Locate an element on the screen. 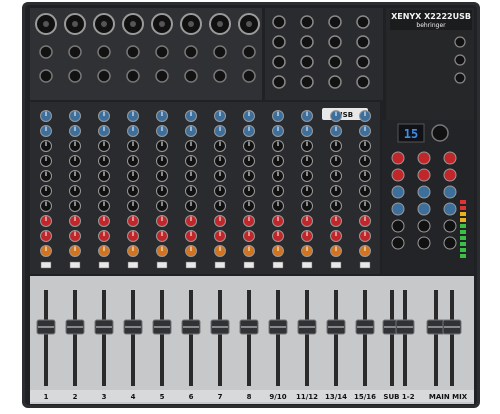 This screenshot has width=500, height=414. channel-number-label: 9/10 is located at coordinates (277, 397).